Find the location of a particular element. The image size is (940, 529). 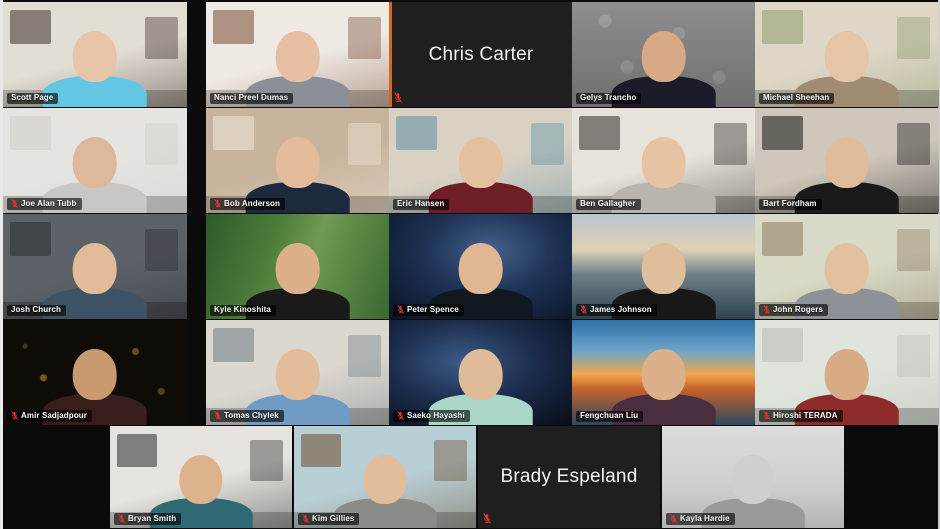

participant-name-badge: Tomas Chylek is located at coordinates (247, 416).